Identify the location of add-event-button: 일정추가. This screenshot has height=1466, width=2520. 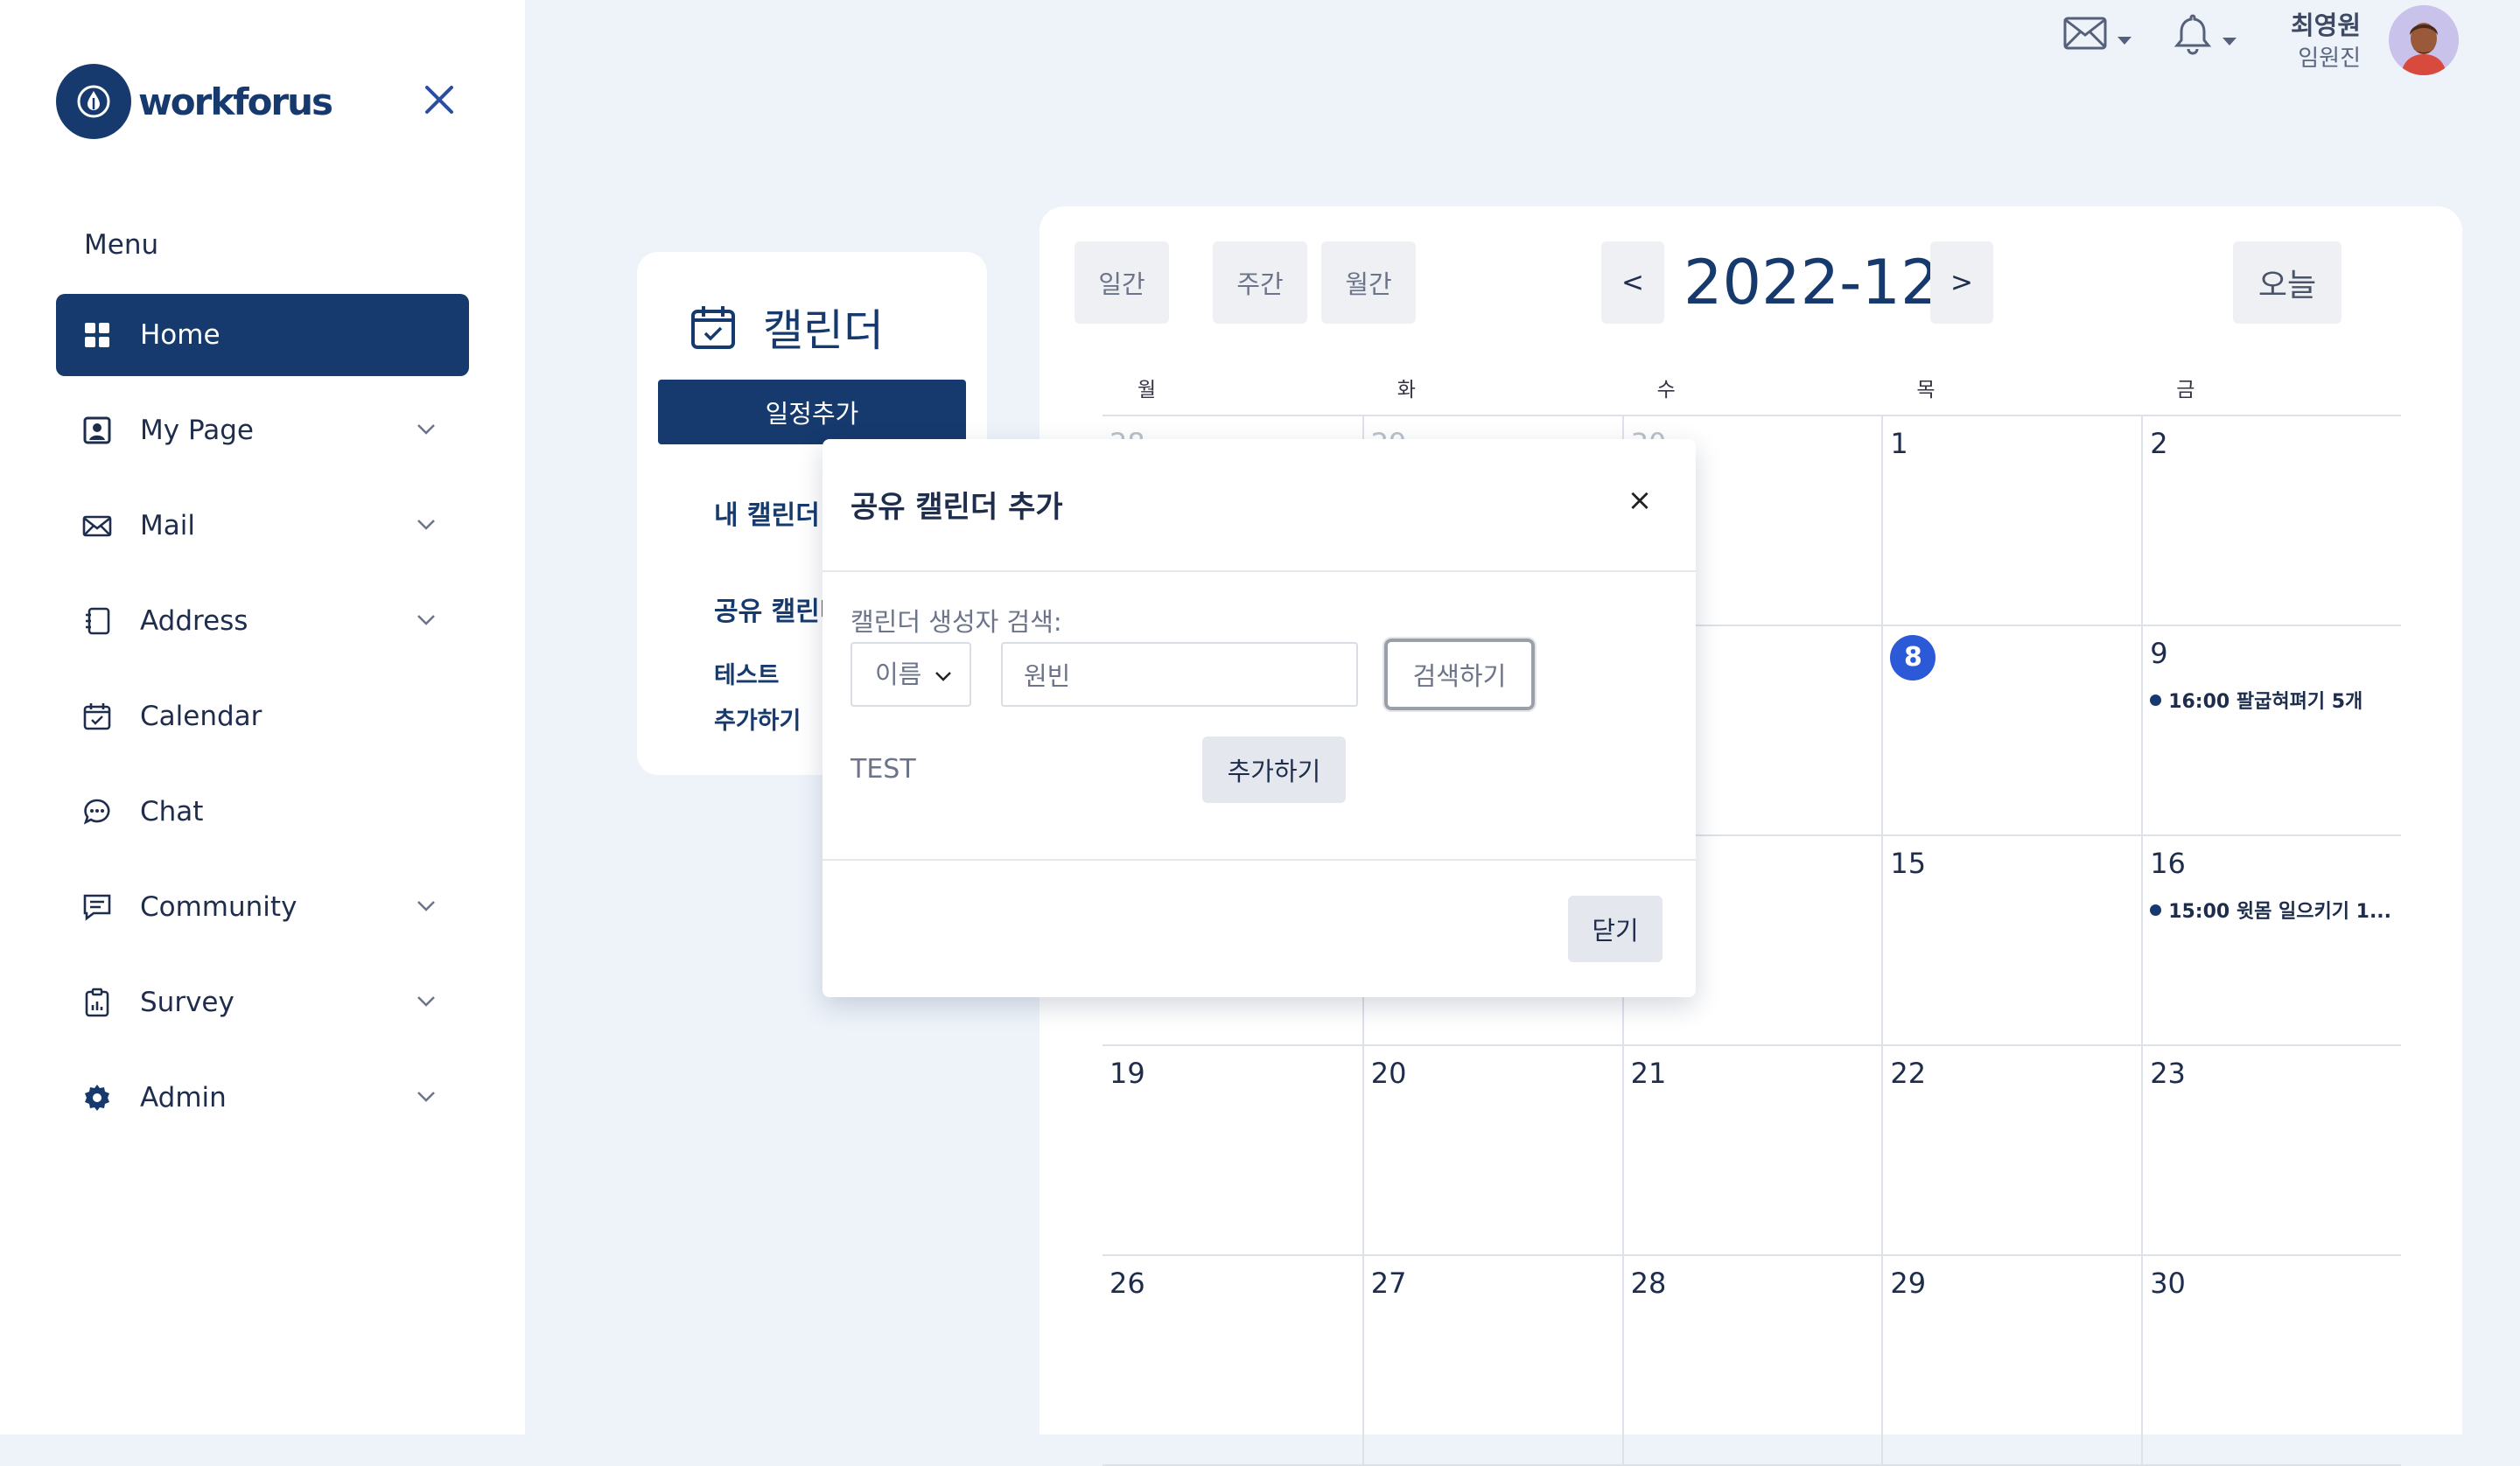
(812, 412).